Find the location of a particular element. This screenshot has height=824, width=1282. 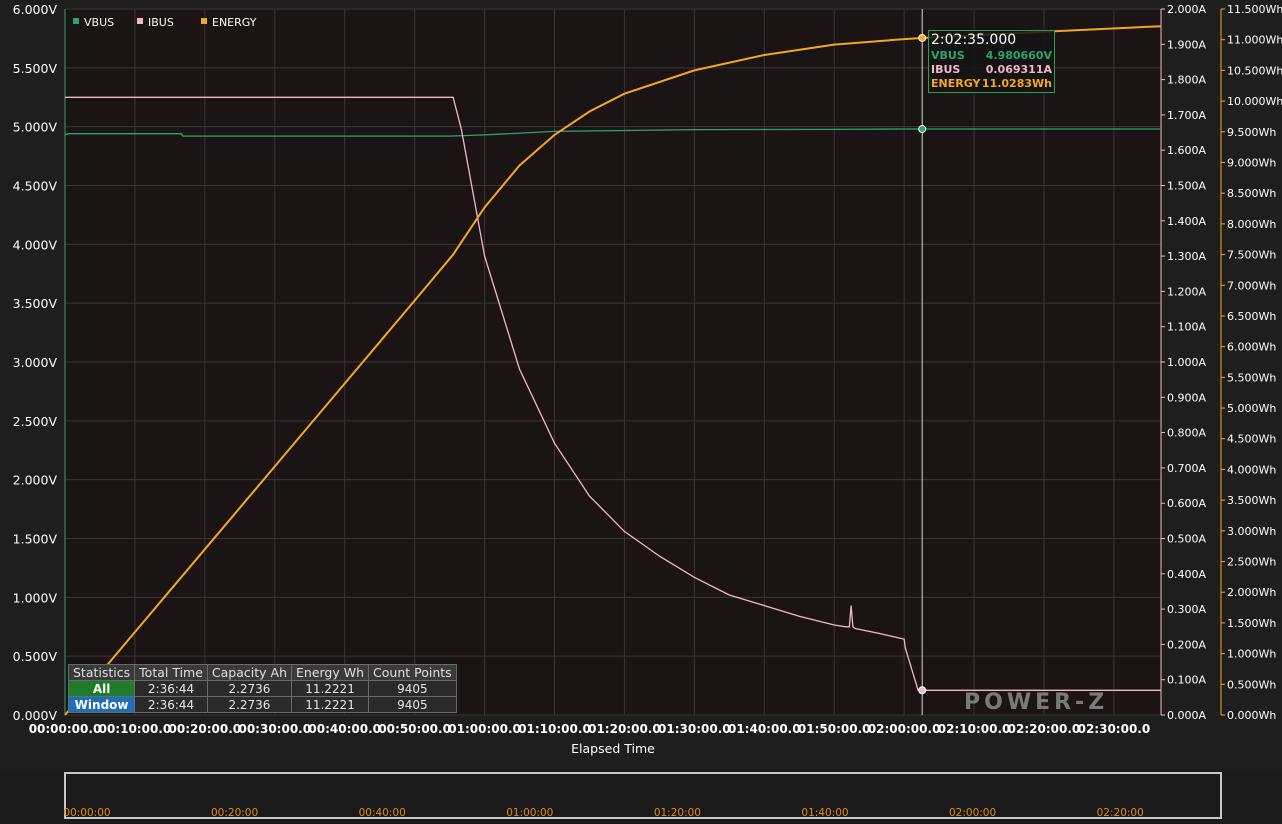

x-tick-label: 00:20:00.0 is located at coordinates (205, 729).